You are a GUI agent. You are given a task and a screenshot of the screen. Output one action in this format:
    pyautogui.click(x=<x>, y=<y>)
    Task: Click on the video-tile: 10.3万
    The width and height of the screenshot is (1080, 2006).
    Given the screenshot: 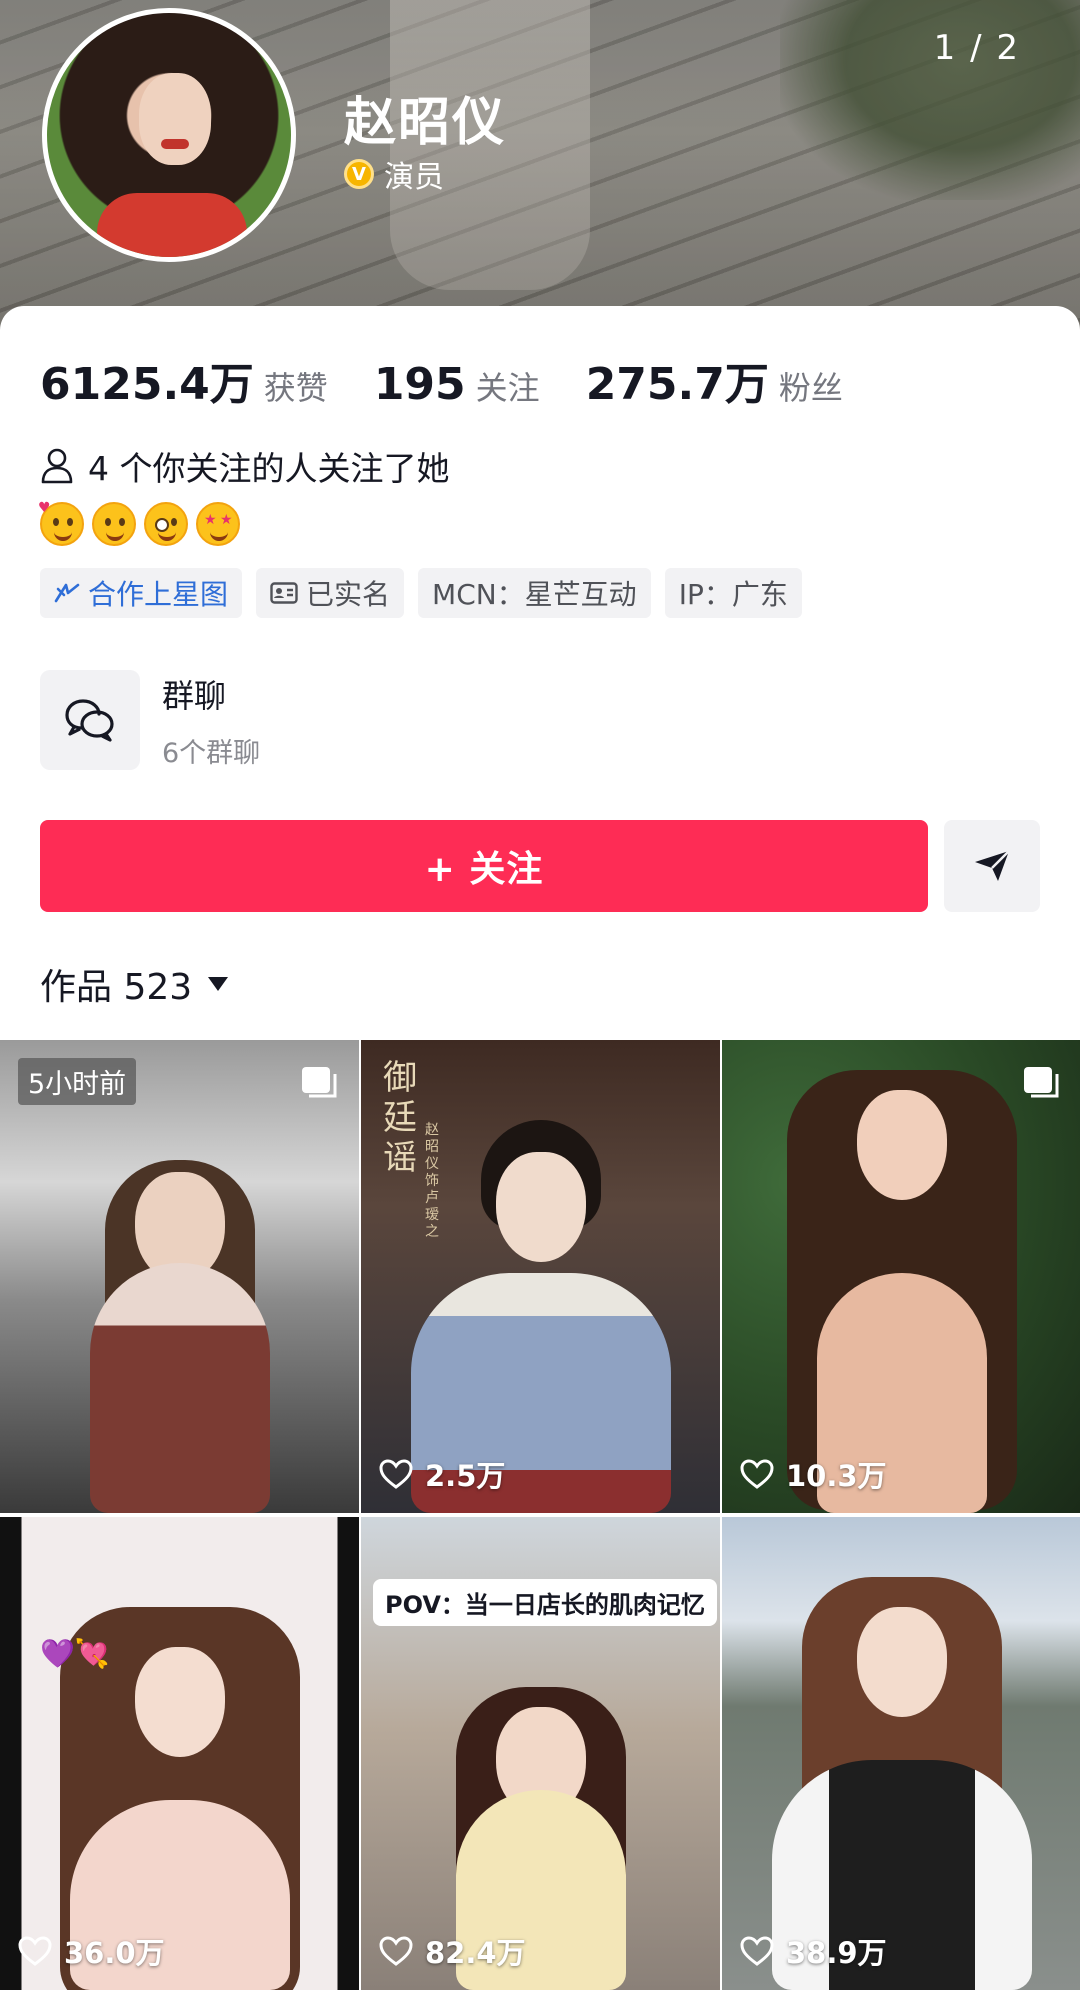 What is the action you would take?
    pyautogui.click(x=901, y=1276)
    